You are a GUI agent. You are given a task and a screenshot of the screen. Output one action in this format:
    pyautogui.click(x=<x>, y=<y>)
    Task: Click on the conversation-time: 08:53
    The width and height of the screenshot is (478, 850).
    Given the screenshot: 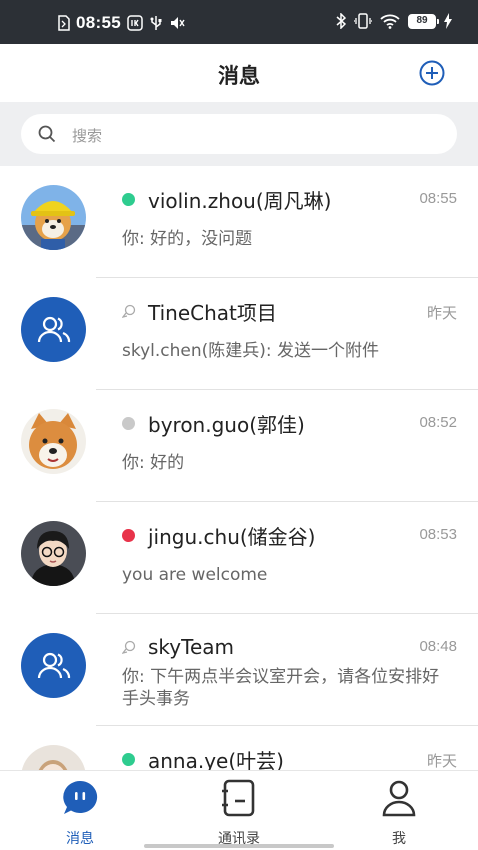 What is the action you would take?
    pyautogui.click(x=438, y=534)
    